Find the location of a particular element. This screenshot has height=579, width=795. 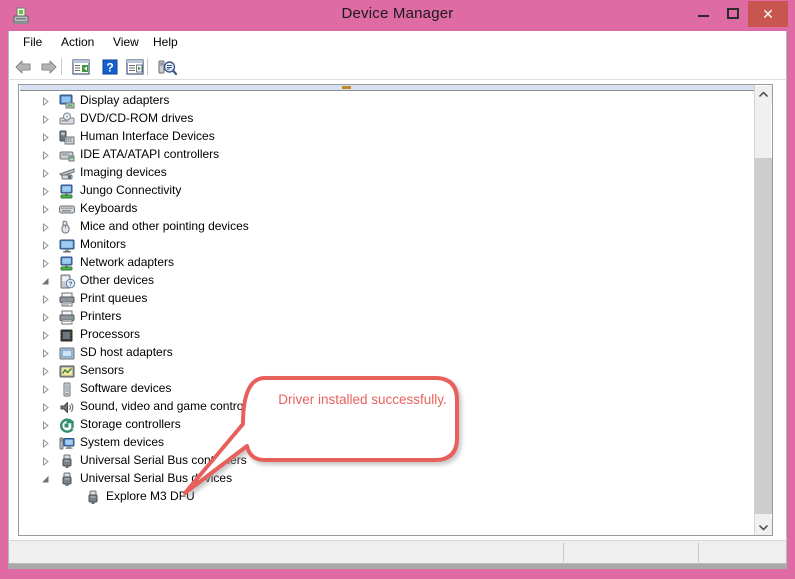

menu-item-action: Action is located at coordinates (77, 42).